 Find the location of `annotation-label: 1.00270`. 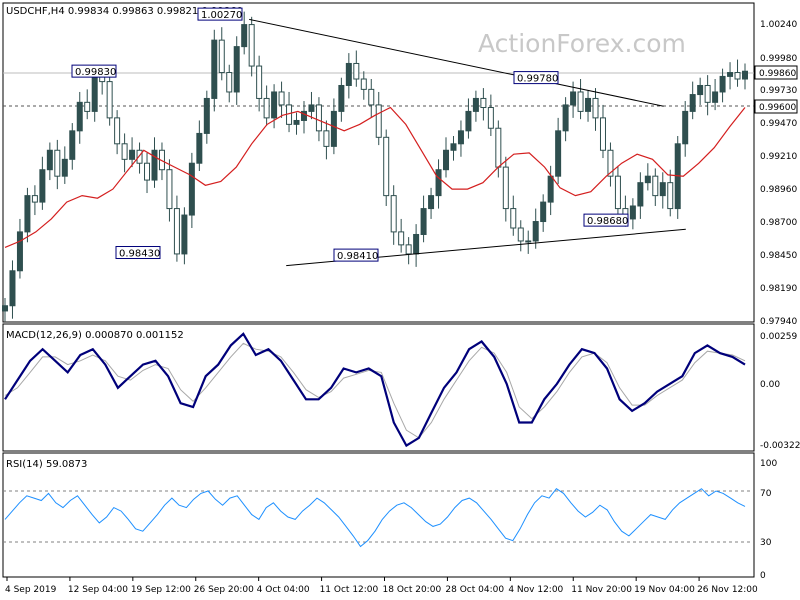

annotation-label: 1.00270 is located at coordinates (221, 15).